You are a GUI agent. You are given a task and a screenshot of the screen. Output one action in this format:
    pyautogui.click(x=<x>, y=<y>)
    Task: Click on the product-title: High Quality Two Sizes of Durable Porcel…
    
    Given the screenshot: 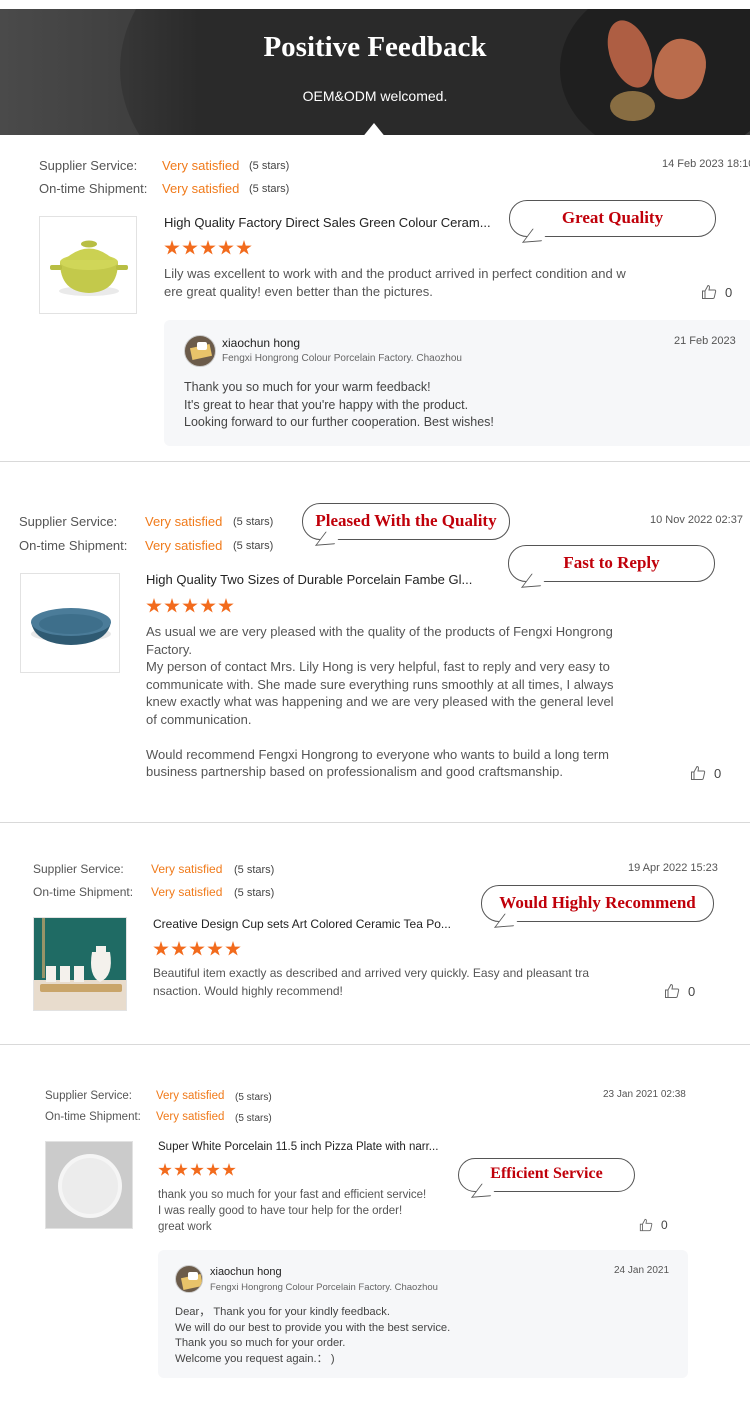 What is the action you would take?
    pyautogui.click(x=316, y=579)
    